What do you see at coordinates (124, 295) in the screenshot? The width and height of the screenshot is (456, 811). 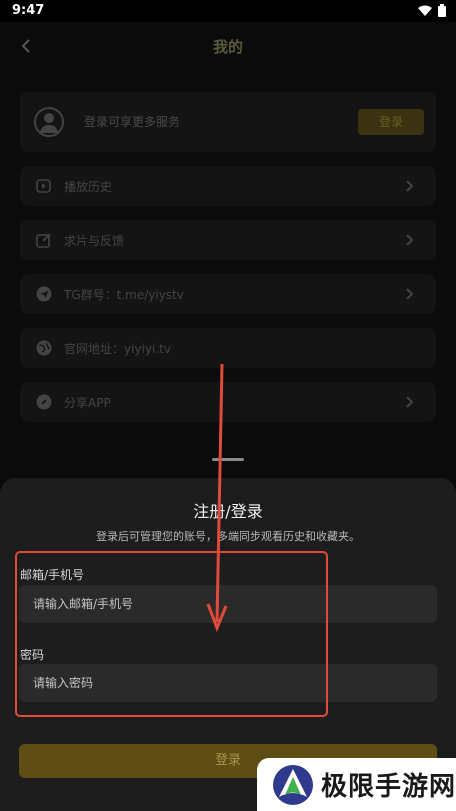 I see `menu-label: TG群号：t.me/yiystv` at bounding box center [124, 295].